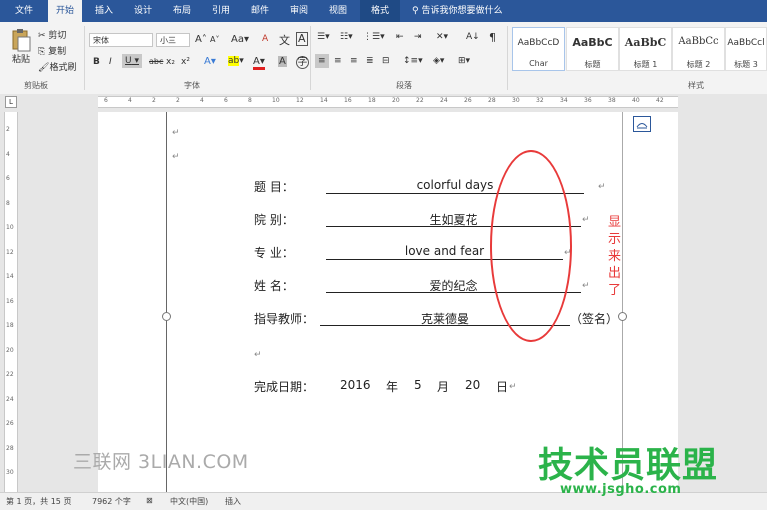  Describe the element at coordinates (259, 63) in the screenshot. I see `font-color-button: A▾` at that location.